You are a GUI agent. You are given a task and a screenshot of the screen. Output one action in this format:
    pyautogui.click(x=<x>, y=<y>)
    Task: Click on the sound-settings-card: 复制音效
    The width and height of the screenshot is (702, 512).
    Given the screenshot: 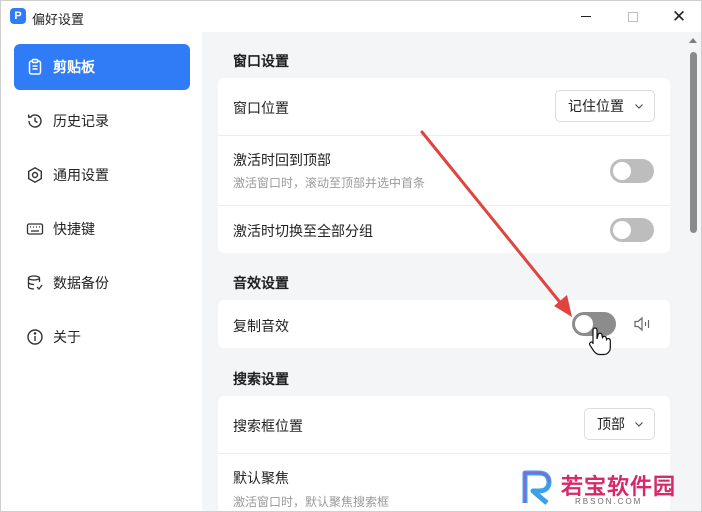 What is the action you would take?
    pyautogui.click(x=444, y=324)
    